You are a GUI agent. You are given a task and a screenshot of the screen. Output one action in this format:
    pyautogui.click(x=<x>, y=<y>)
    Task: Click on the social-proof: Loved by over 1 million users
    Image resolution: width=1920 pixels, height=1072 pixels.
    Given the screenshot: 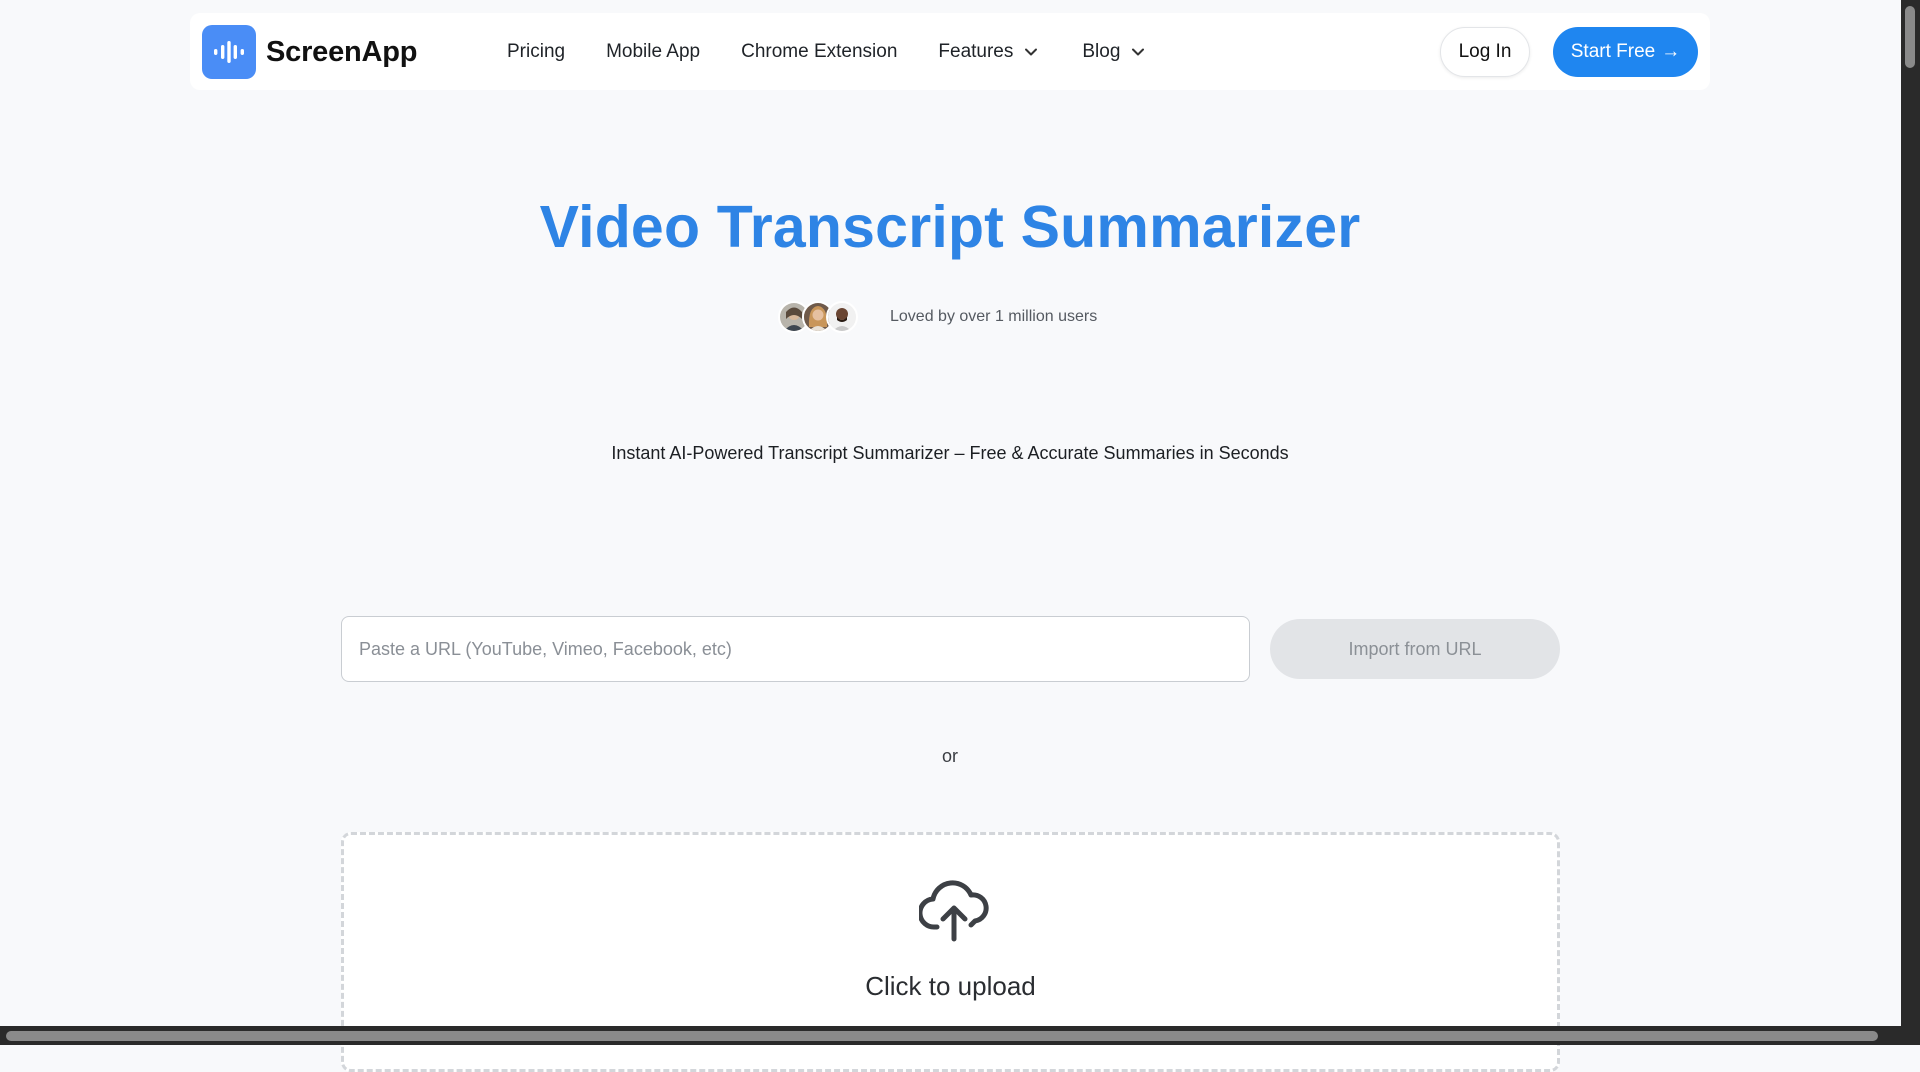 What is the action you would take?
    pyautogui.click(x=937, y=317)
    